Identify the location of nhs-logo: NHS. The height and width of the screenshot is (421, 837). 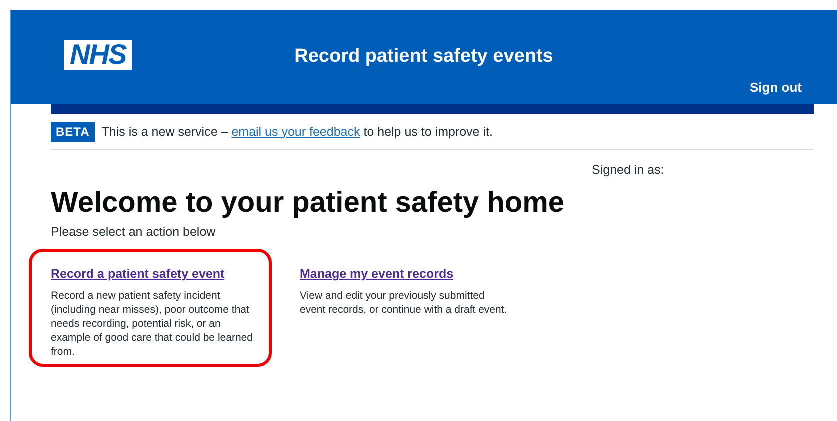
(98, 55).